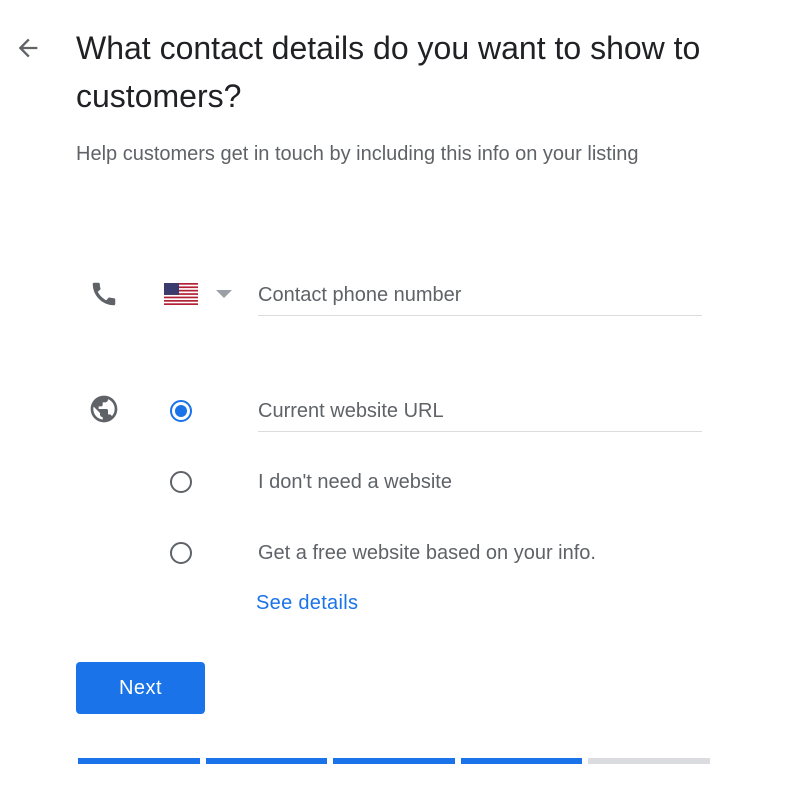 The height and width of the screenshot is (808, 800). Describe the element at coordinates (140, 688) in the screenshot. I see `next-button: Next` at that location.